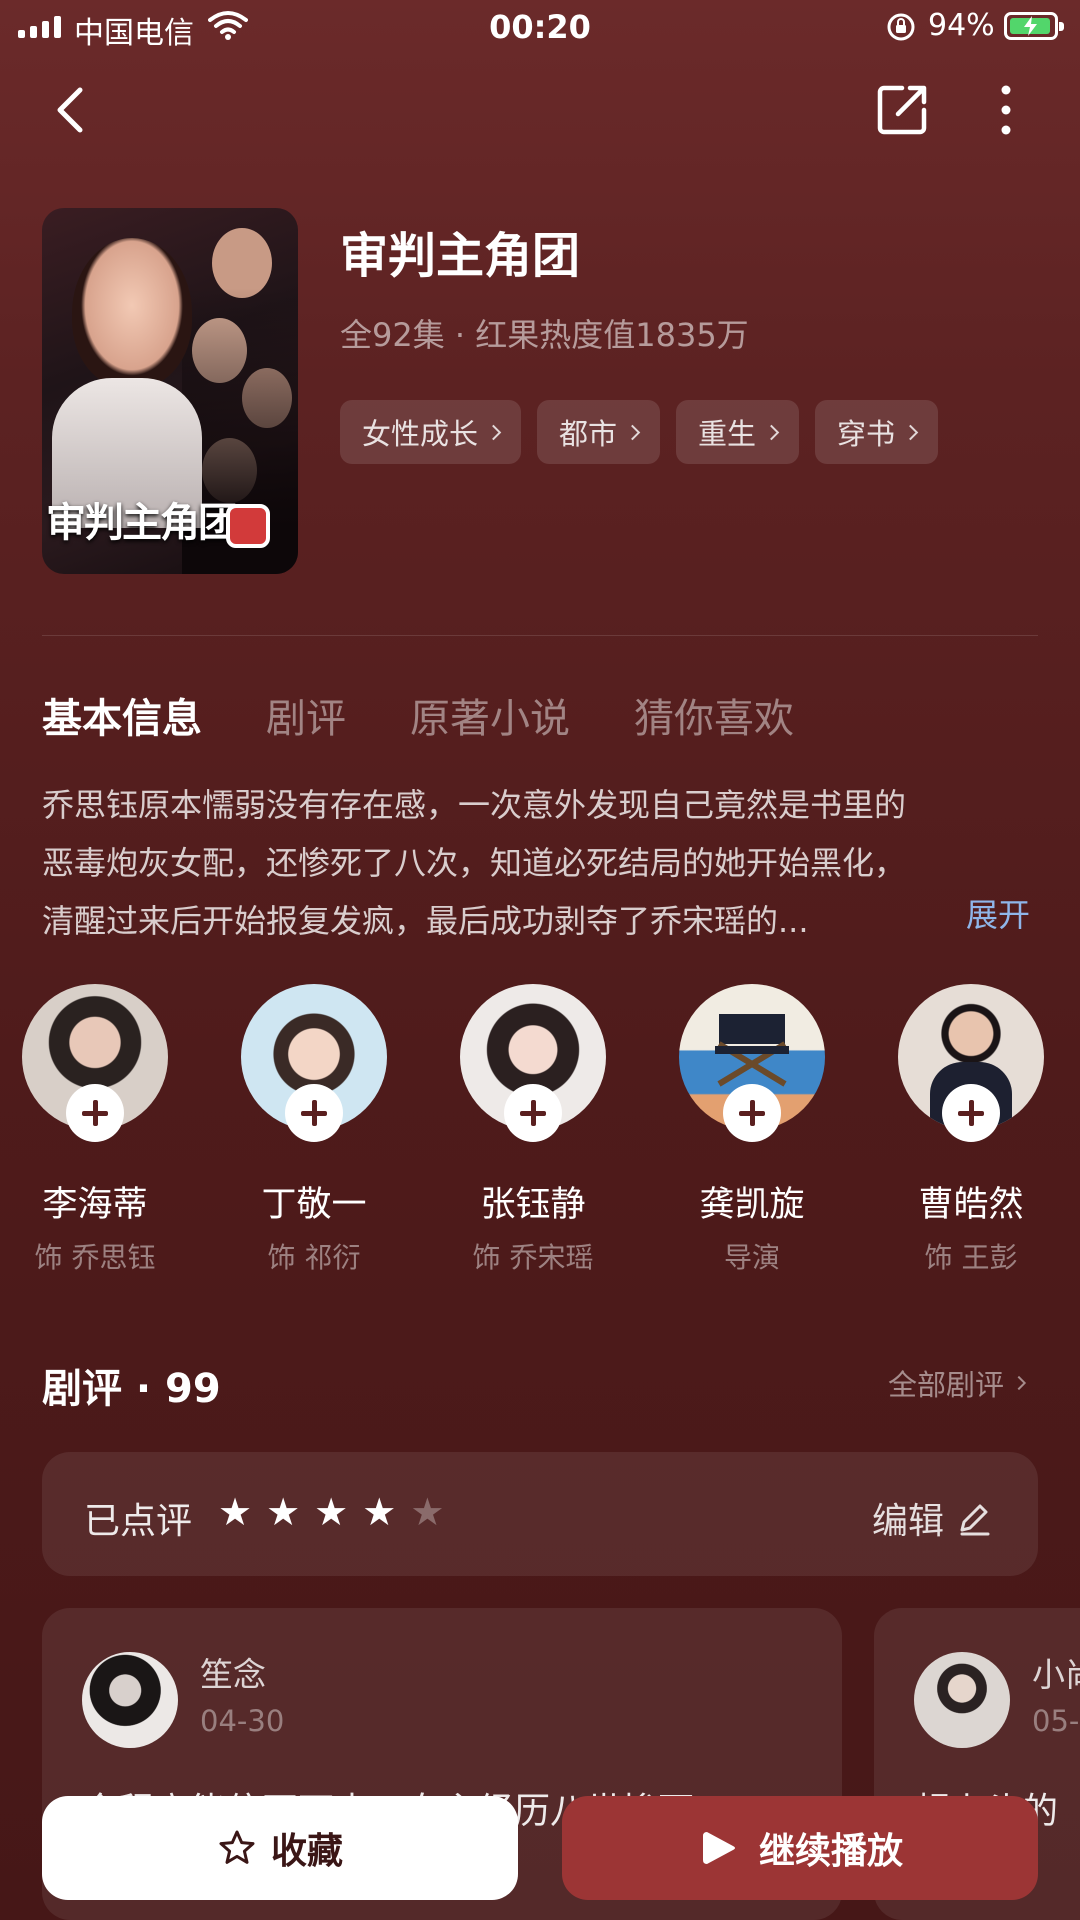 Image resolution: width=1080 pixels, height=1920 pixels. What do you see at coordinates (142, 523) in the screenshot?
I see `poster-title: 审判主角团` at bounding box center [142, 523].